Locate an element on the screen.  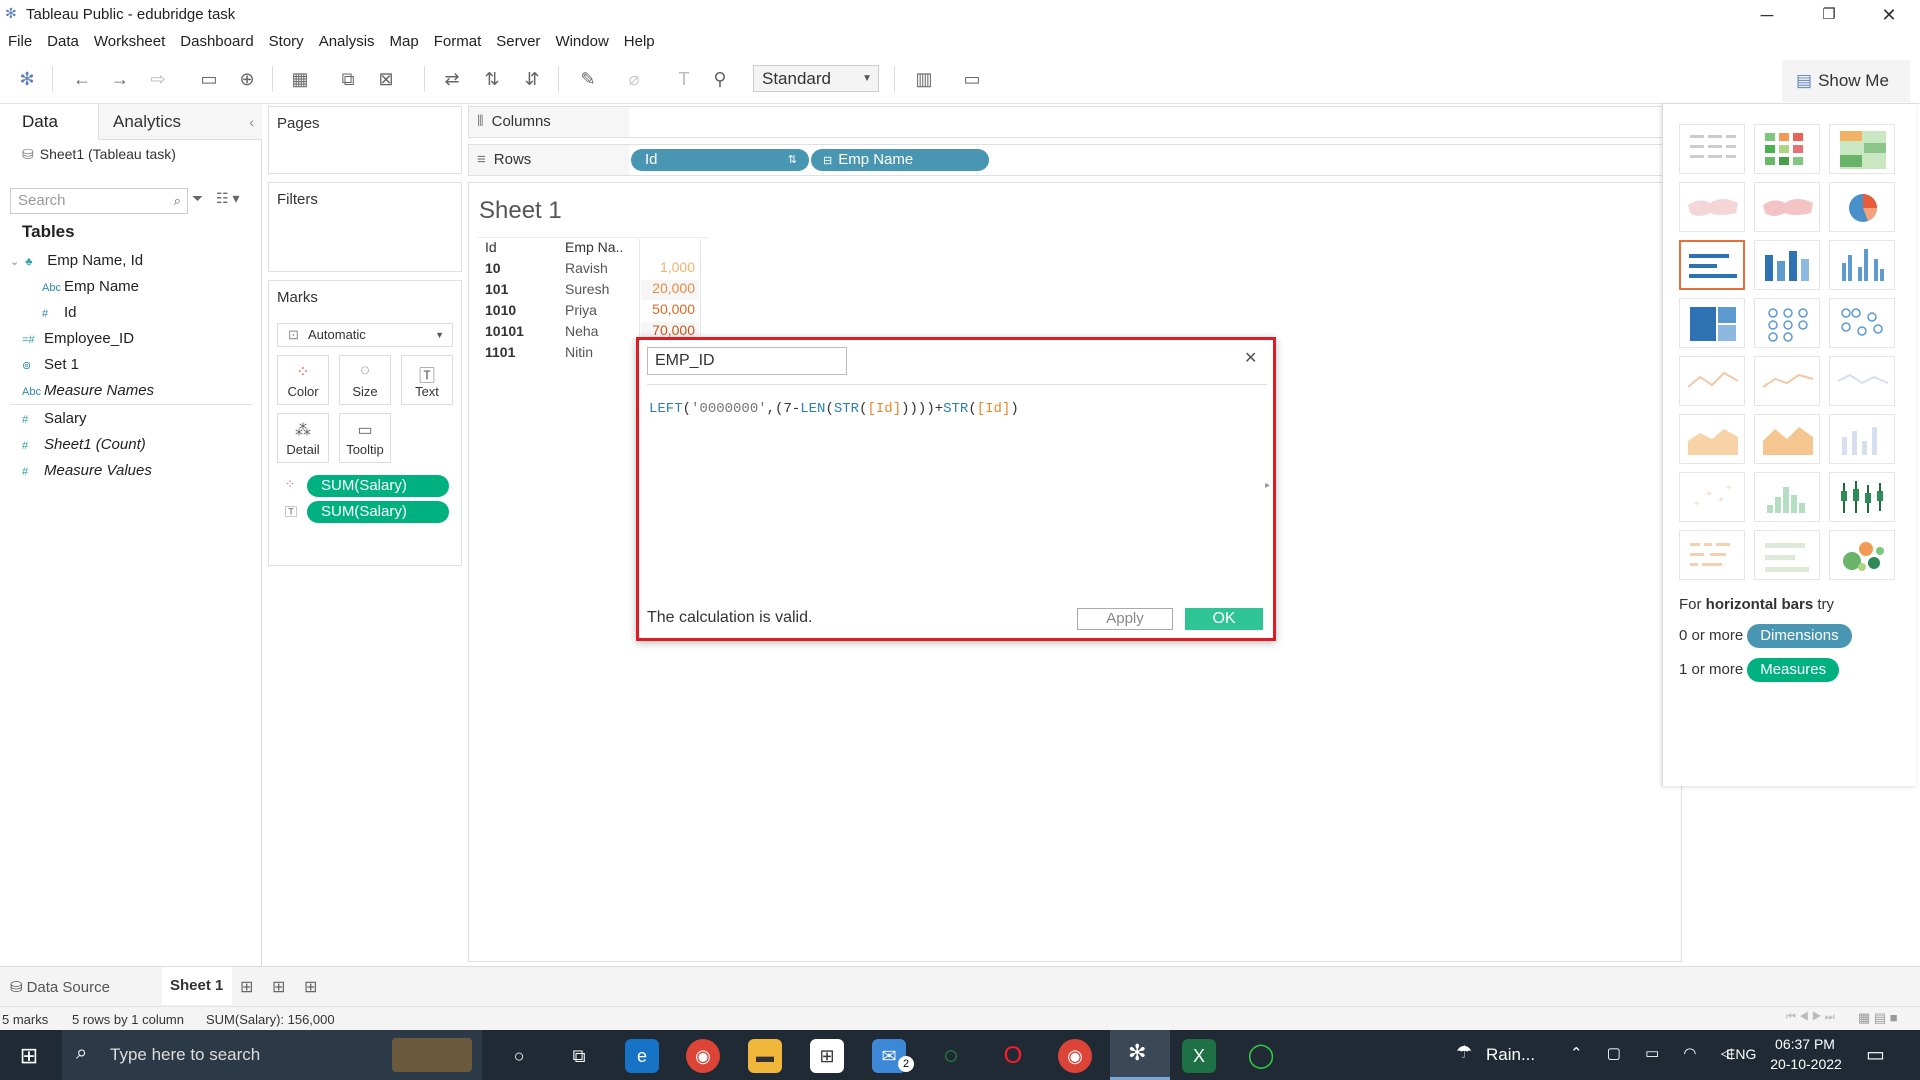
chart-packed-bubbles is located at coordinates (1862, 555).